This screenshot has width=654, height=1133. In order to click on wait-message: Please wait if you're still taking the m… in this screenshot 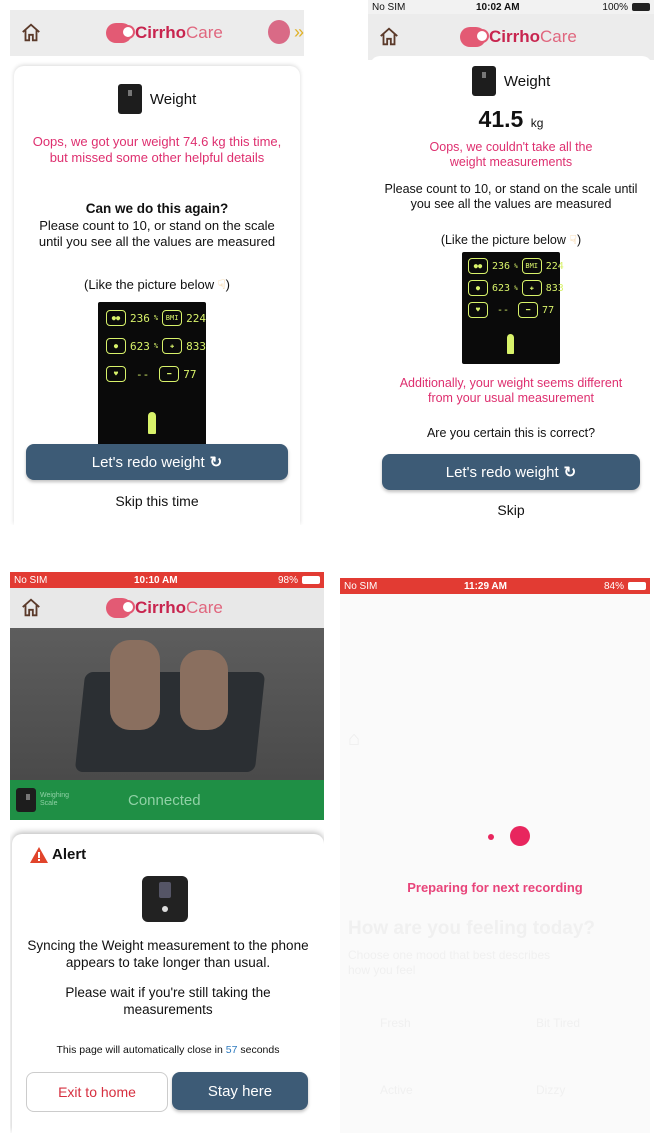, I will do `click(168, 1001)`.